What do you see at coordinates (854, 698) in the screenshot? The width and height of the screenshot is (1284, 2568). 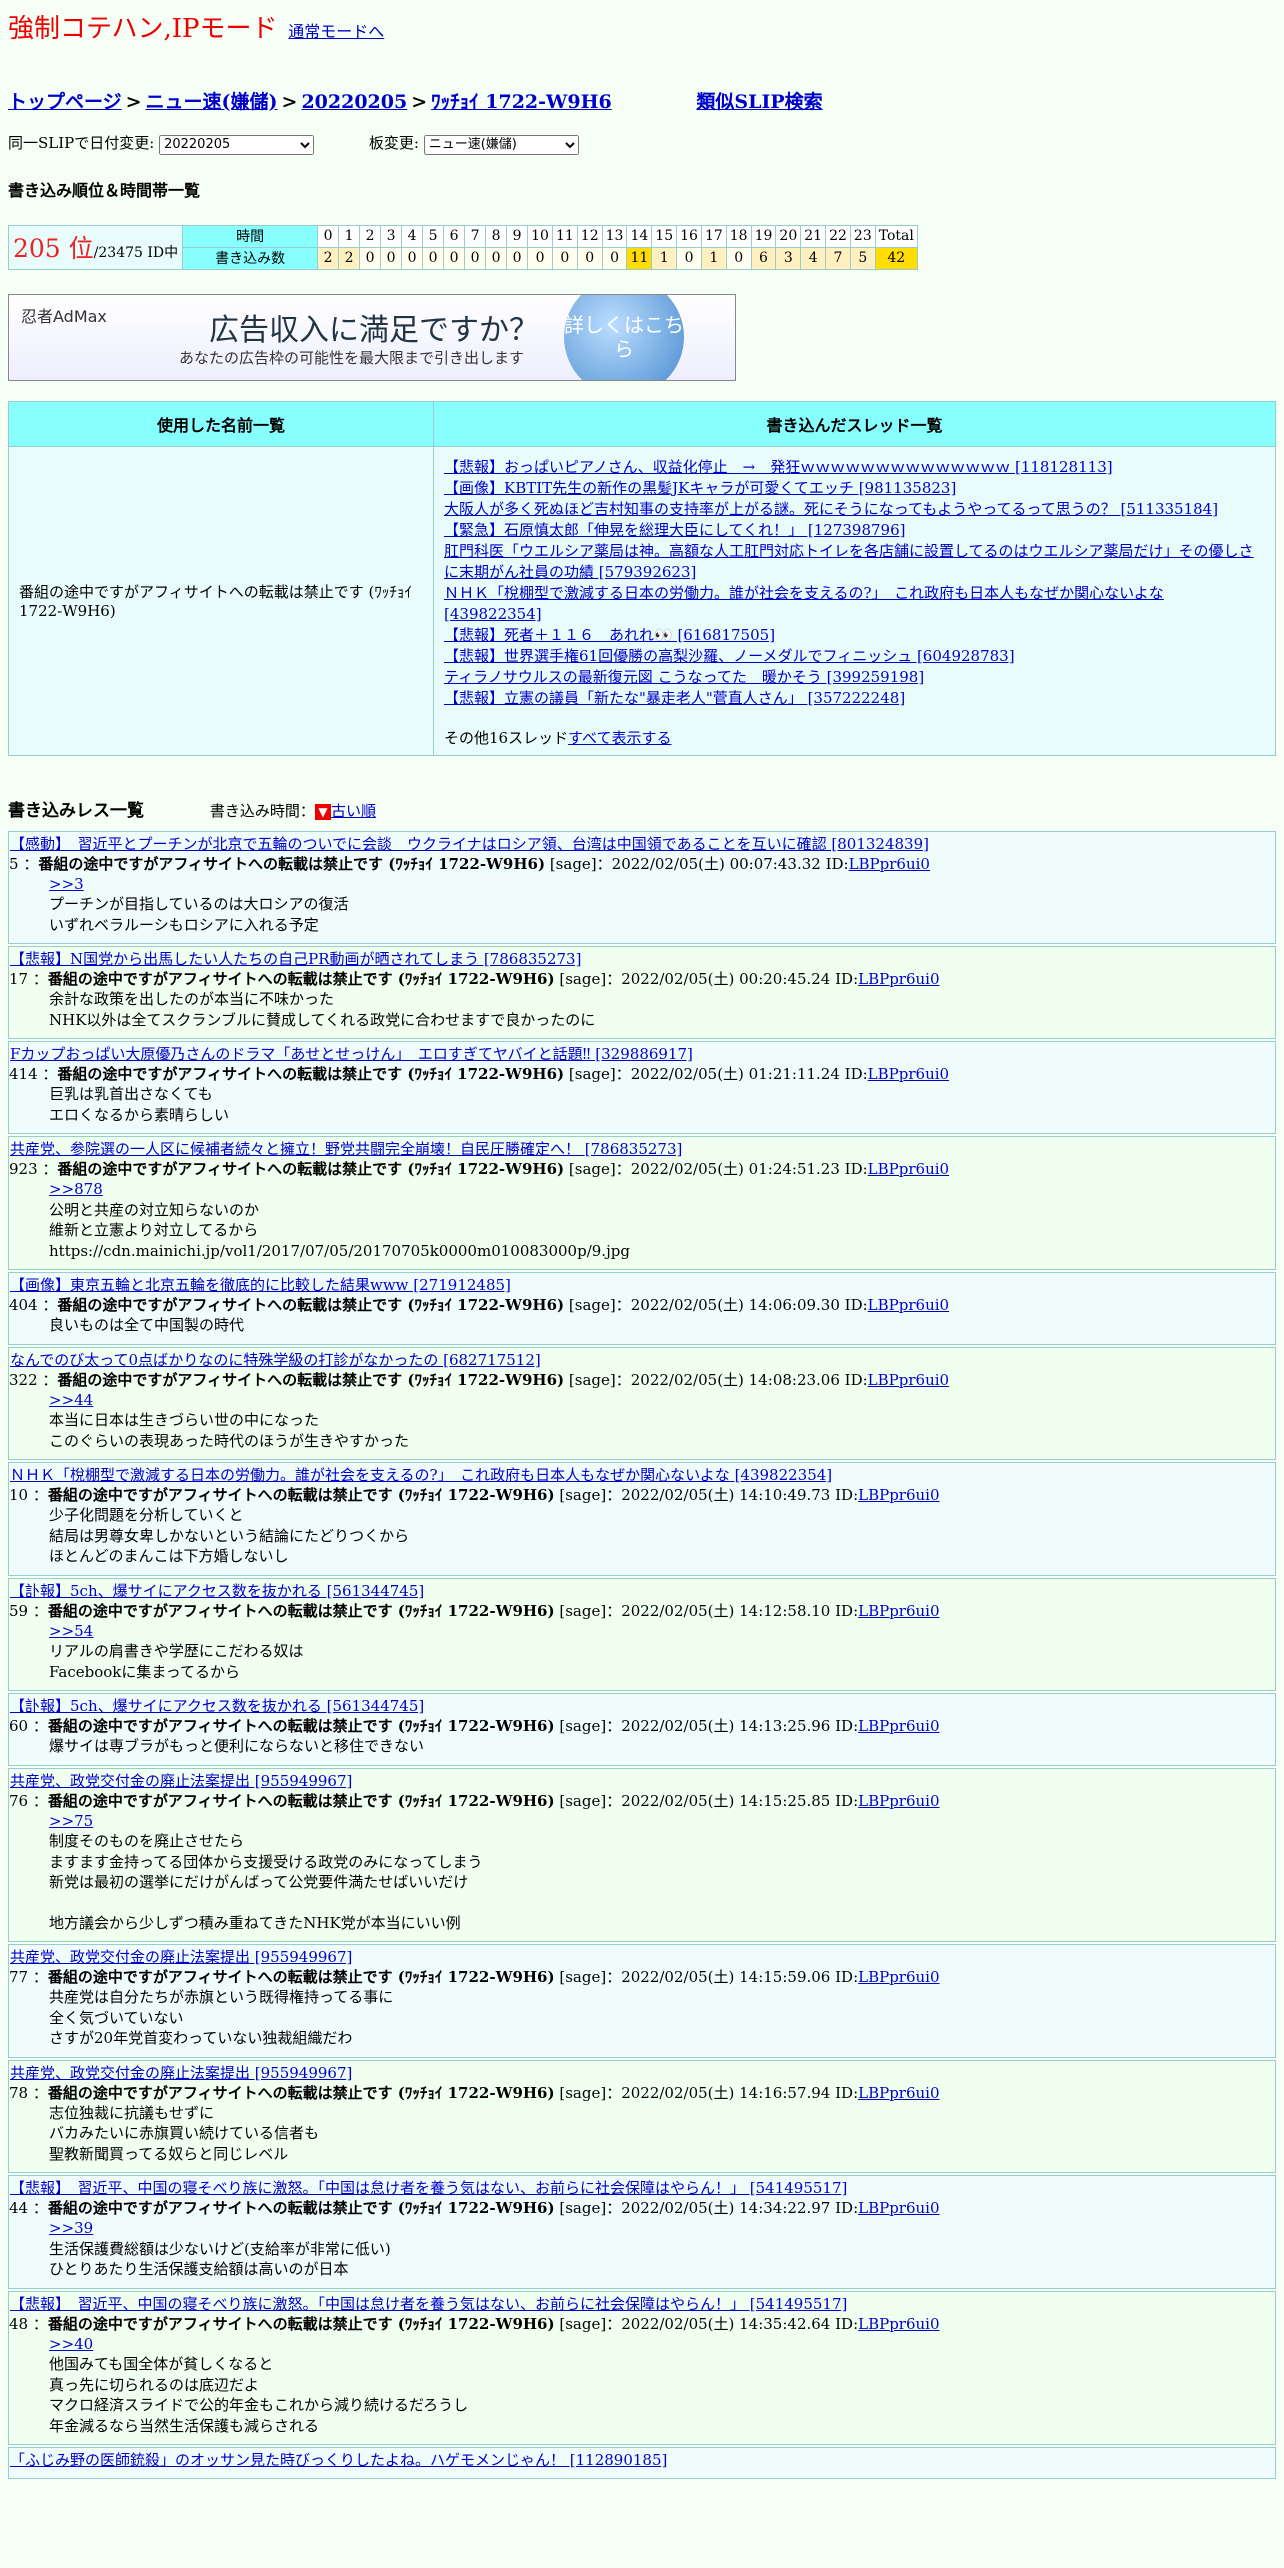 I see `thread-link: 【悲報】立憲の議員「新たな"暴走老人"菅直人さん」 [357222248]` at bounding box center [854, 698].